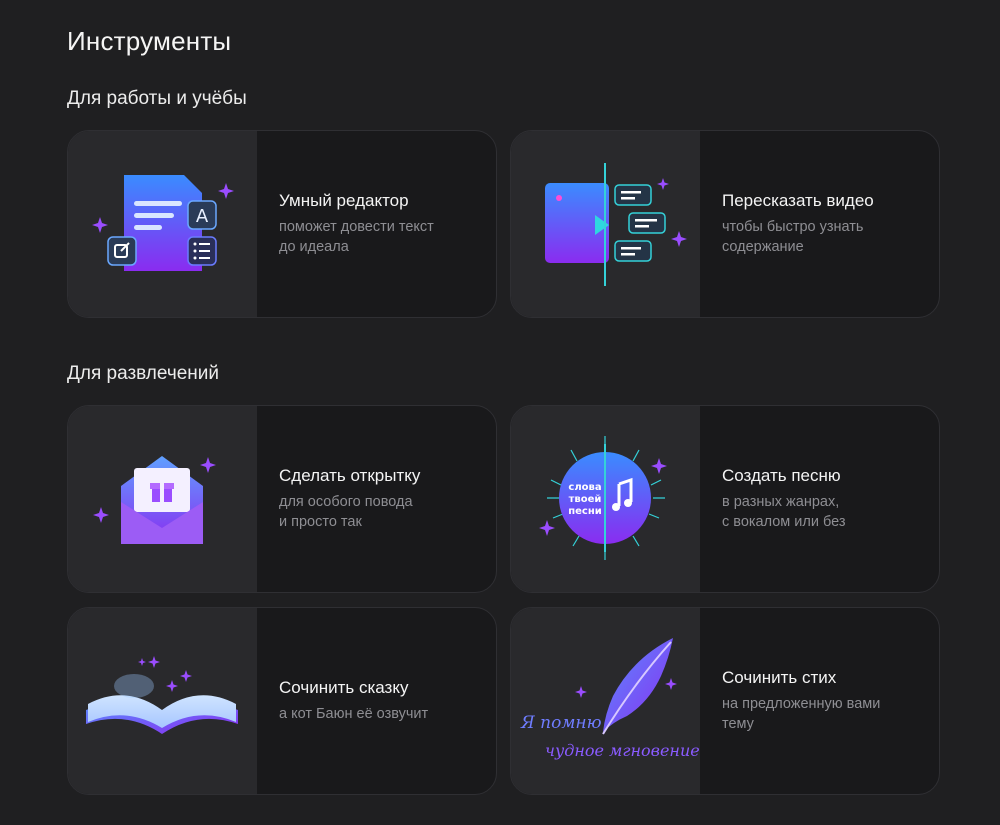 This screenshot has width=1000, height=825. Describe the element at coordinates (585, 499) in the screenshot. I see `svg-text: твоей` at that location.